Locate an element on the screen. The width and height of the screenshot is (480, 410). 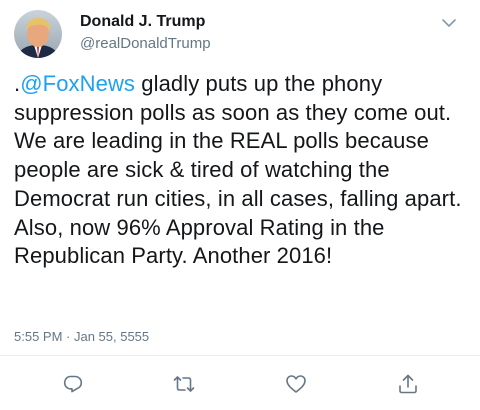
avatar is located at coordinates (38, 34).